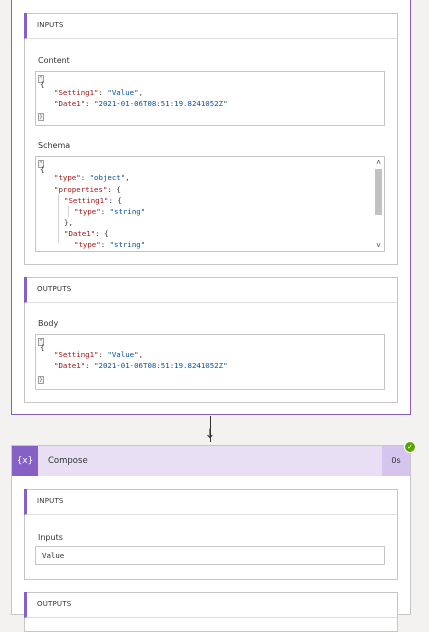 The image size is (429, 632). I want to click on content-label: Content, so click(54, 60).